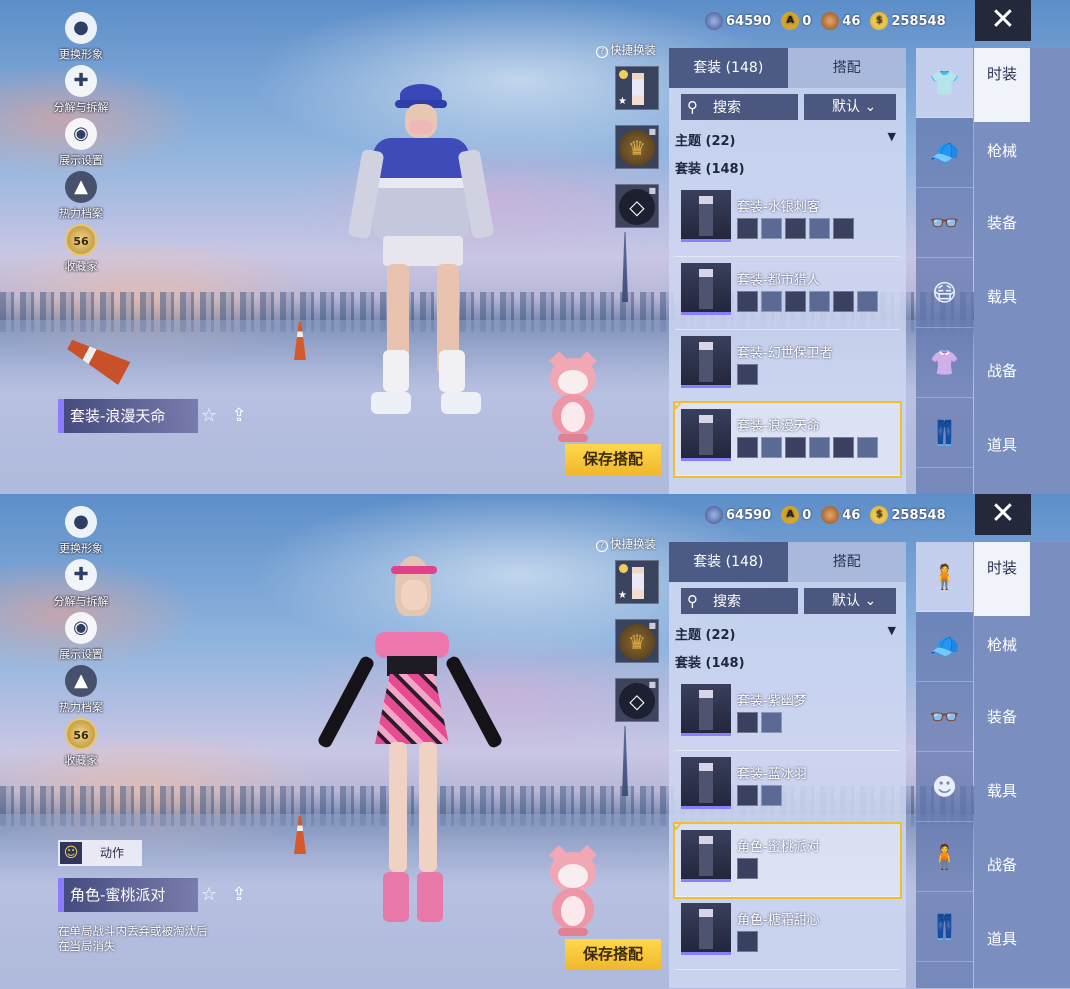 The height and width of the screenshot is (989, 1070). I want to click on outfit-list-item: 套装-水银刺客, so click(787, 220).